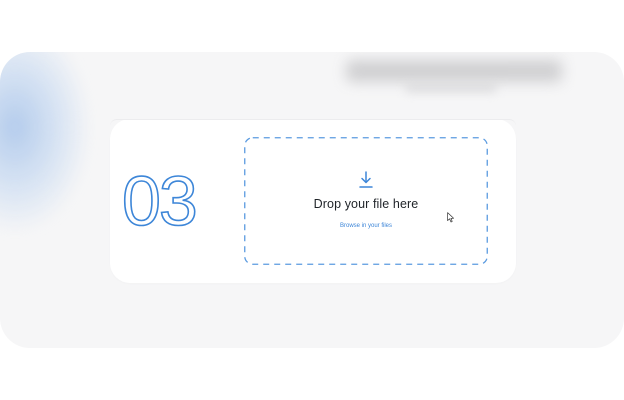 This screenshot has height=400, width=624. I want to click on step-number-text: 03, so click(159, 199).